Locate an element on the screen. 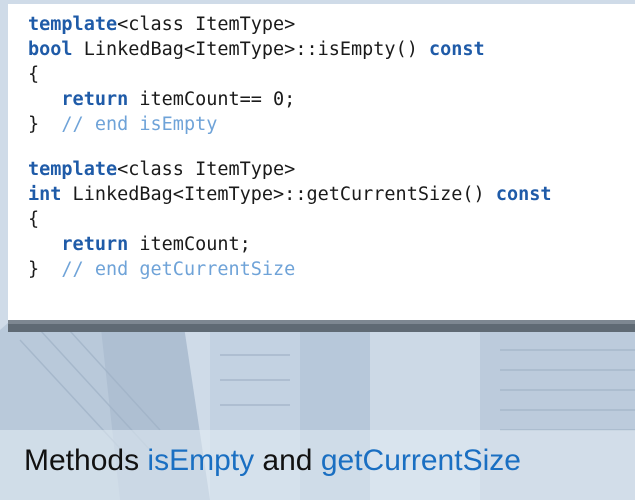 The width and height of the screenshot is (635, 500). function-signature: LinkedBag<ItemType>::getCurrentSize() is located at coordinates (278, 194).